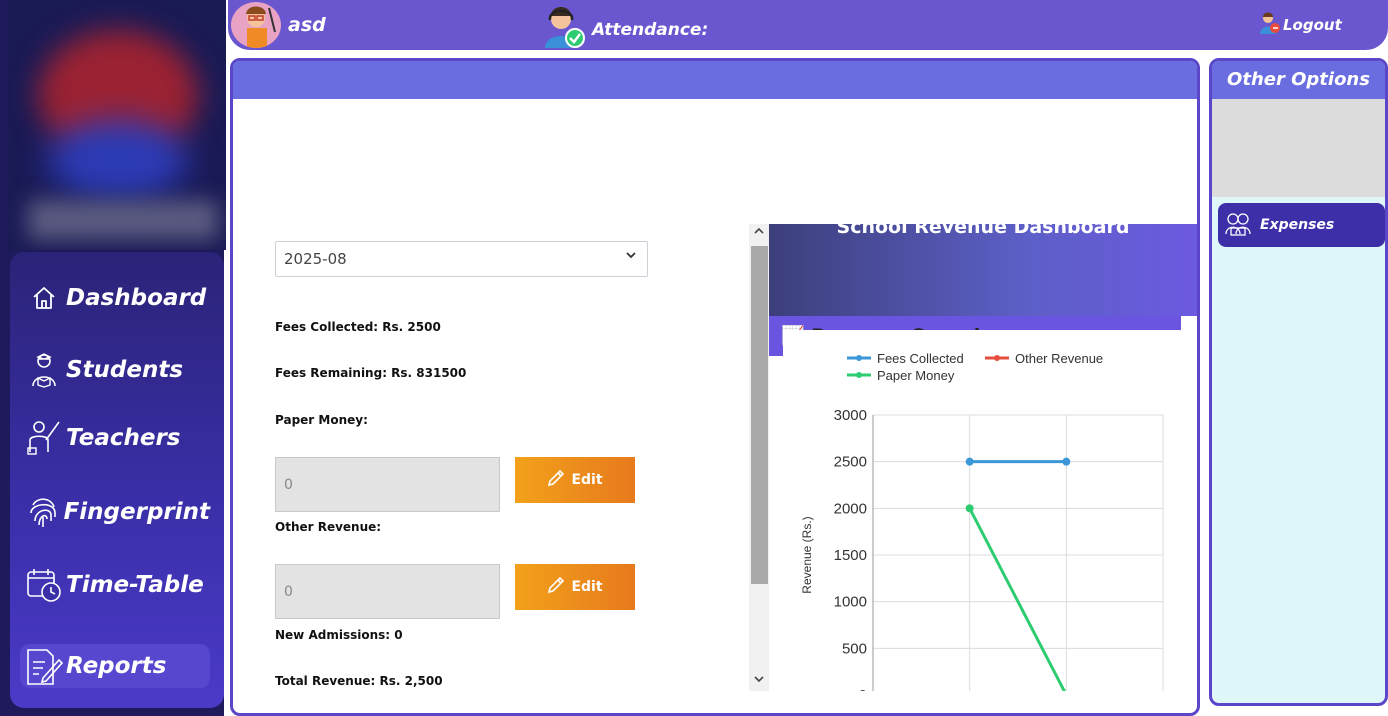 The width and height of the screenshot is (1388, 716). I want to click on paper-money-field: 0, so click(387, 484).